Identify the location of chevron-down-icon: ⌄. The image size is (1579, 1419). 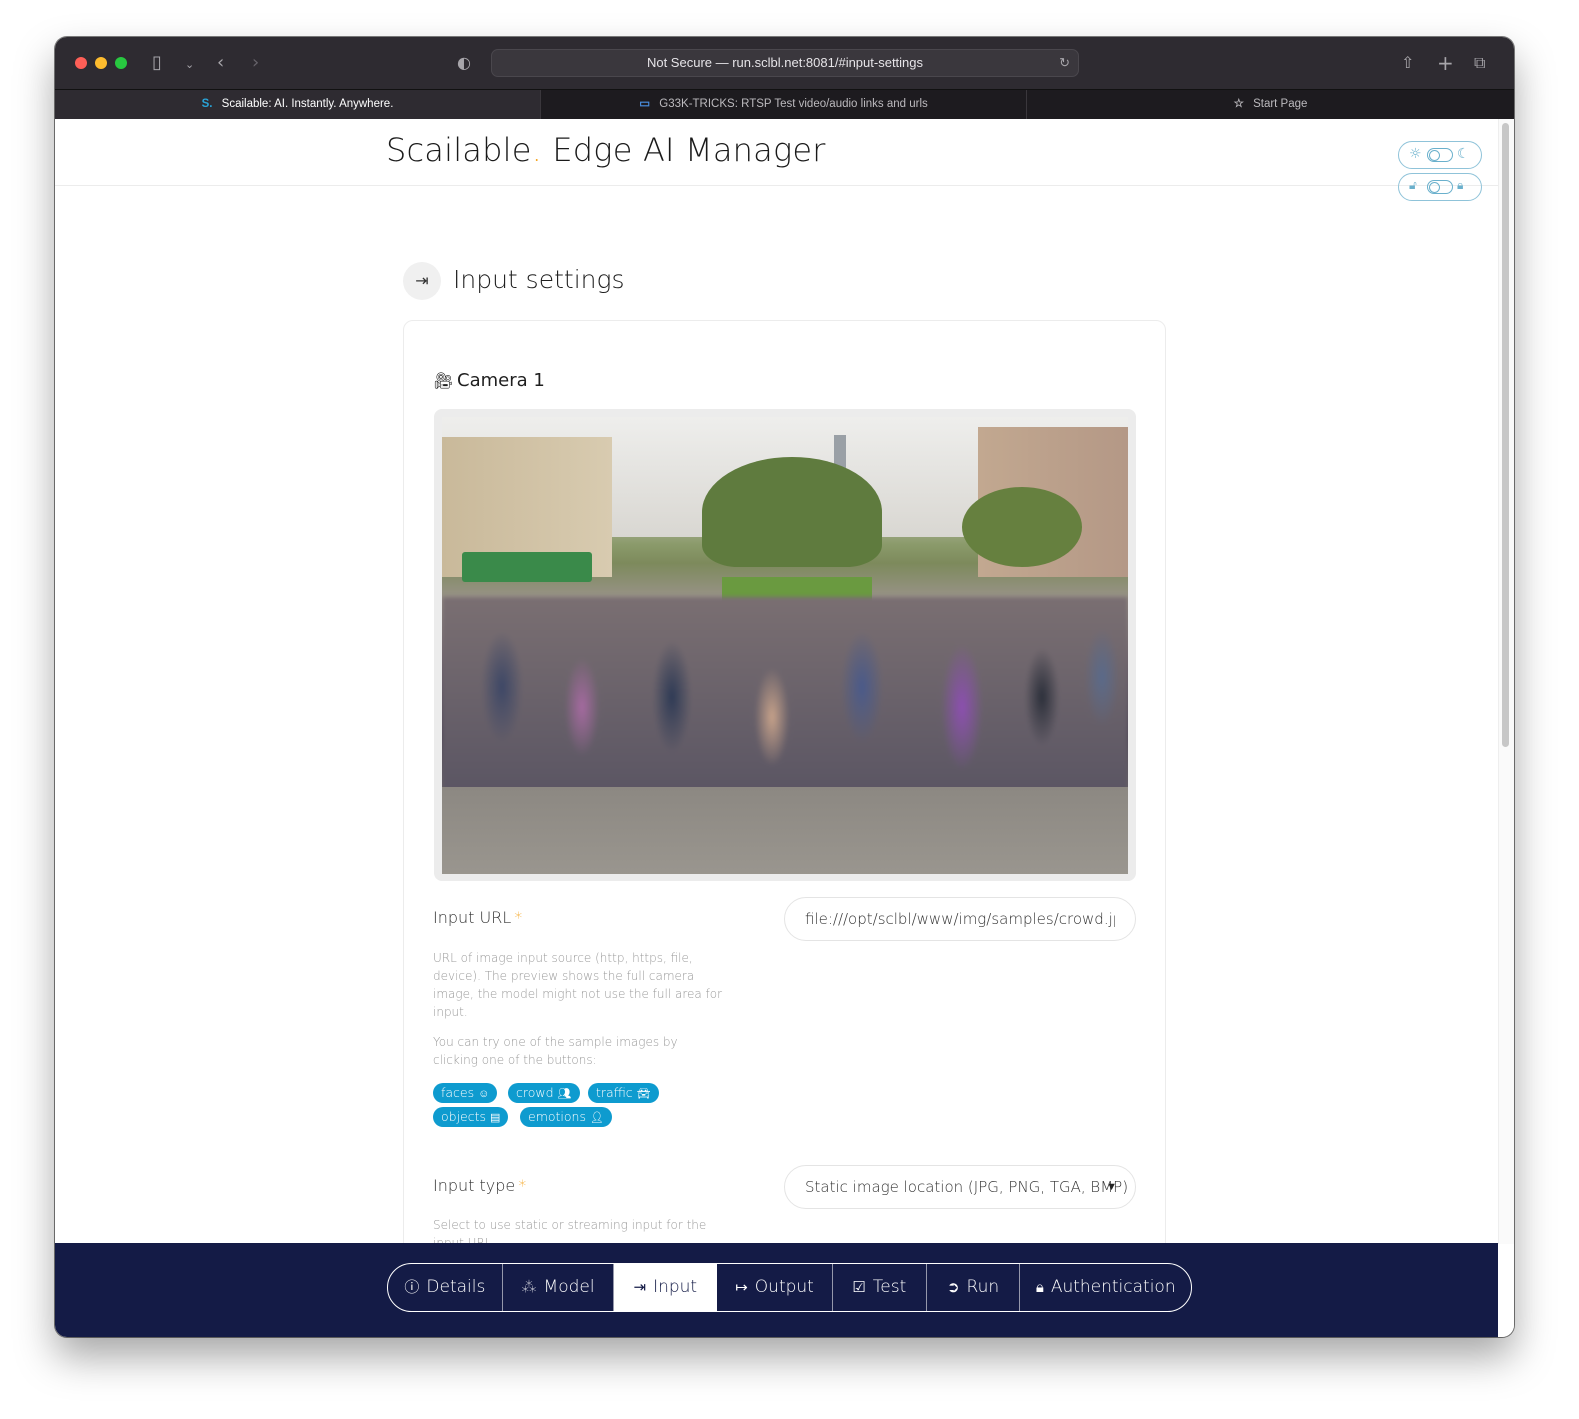
(189, 65).